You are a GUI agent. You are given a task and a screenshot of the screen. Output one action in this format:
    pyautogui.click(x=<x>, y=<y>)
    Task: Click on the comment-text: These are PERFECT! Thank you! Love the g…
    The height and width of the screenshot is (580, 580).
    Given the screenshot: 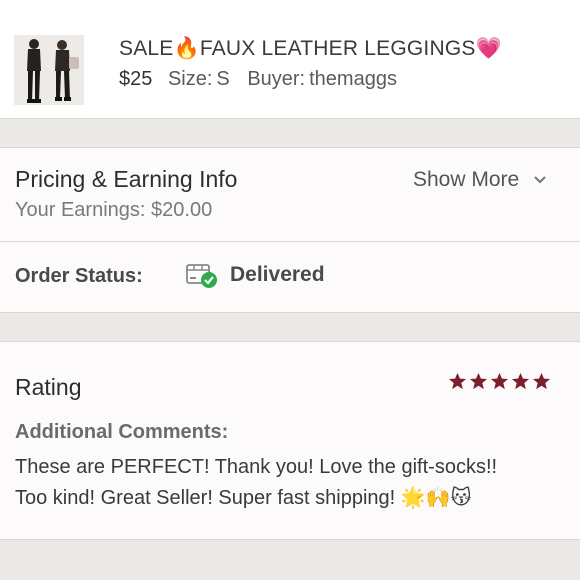 What is the action you would take?
    pyautogui.click(x=295, y=483)
    